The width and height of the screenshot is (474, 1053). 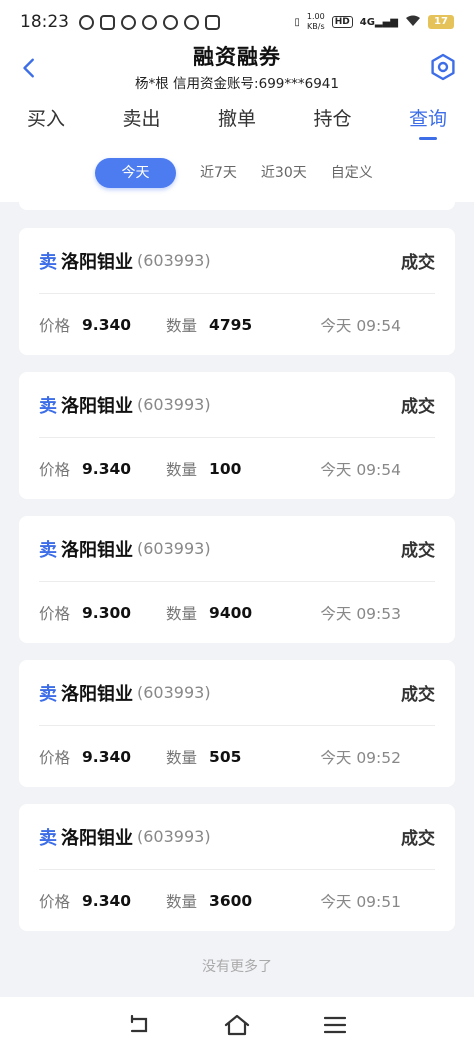 I want to click on nav-back-button, so click(x=139, y=1025).